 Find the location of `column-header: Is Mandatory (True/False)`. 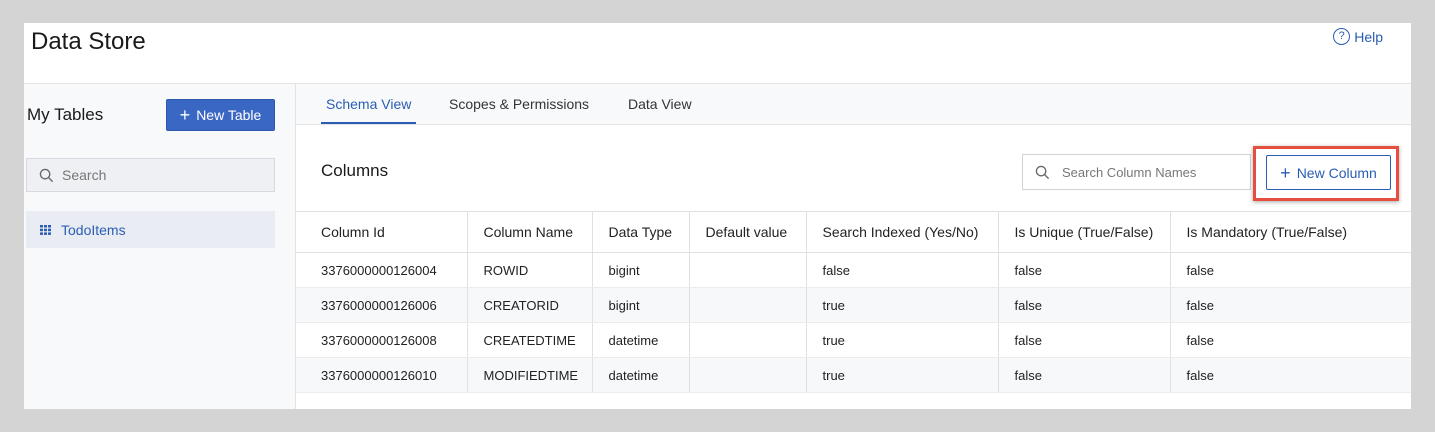

column-header: Is Mandatory (True/False) is located at coordinates (1290, 232).